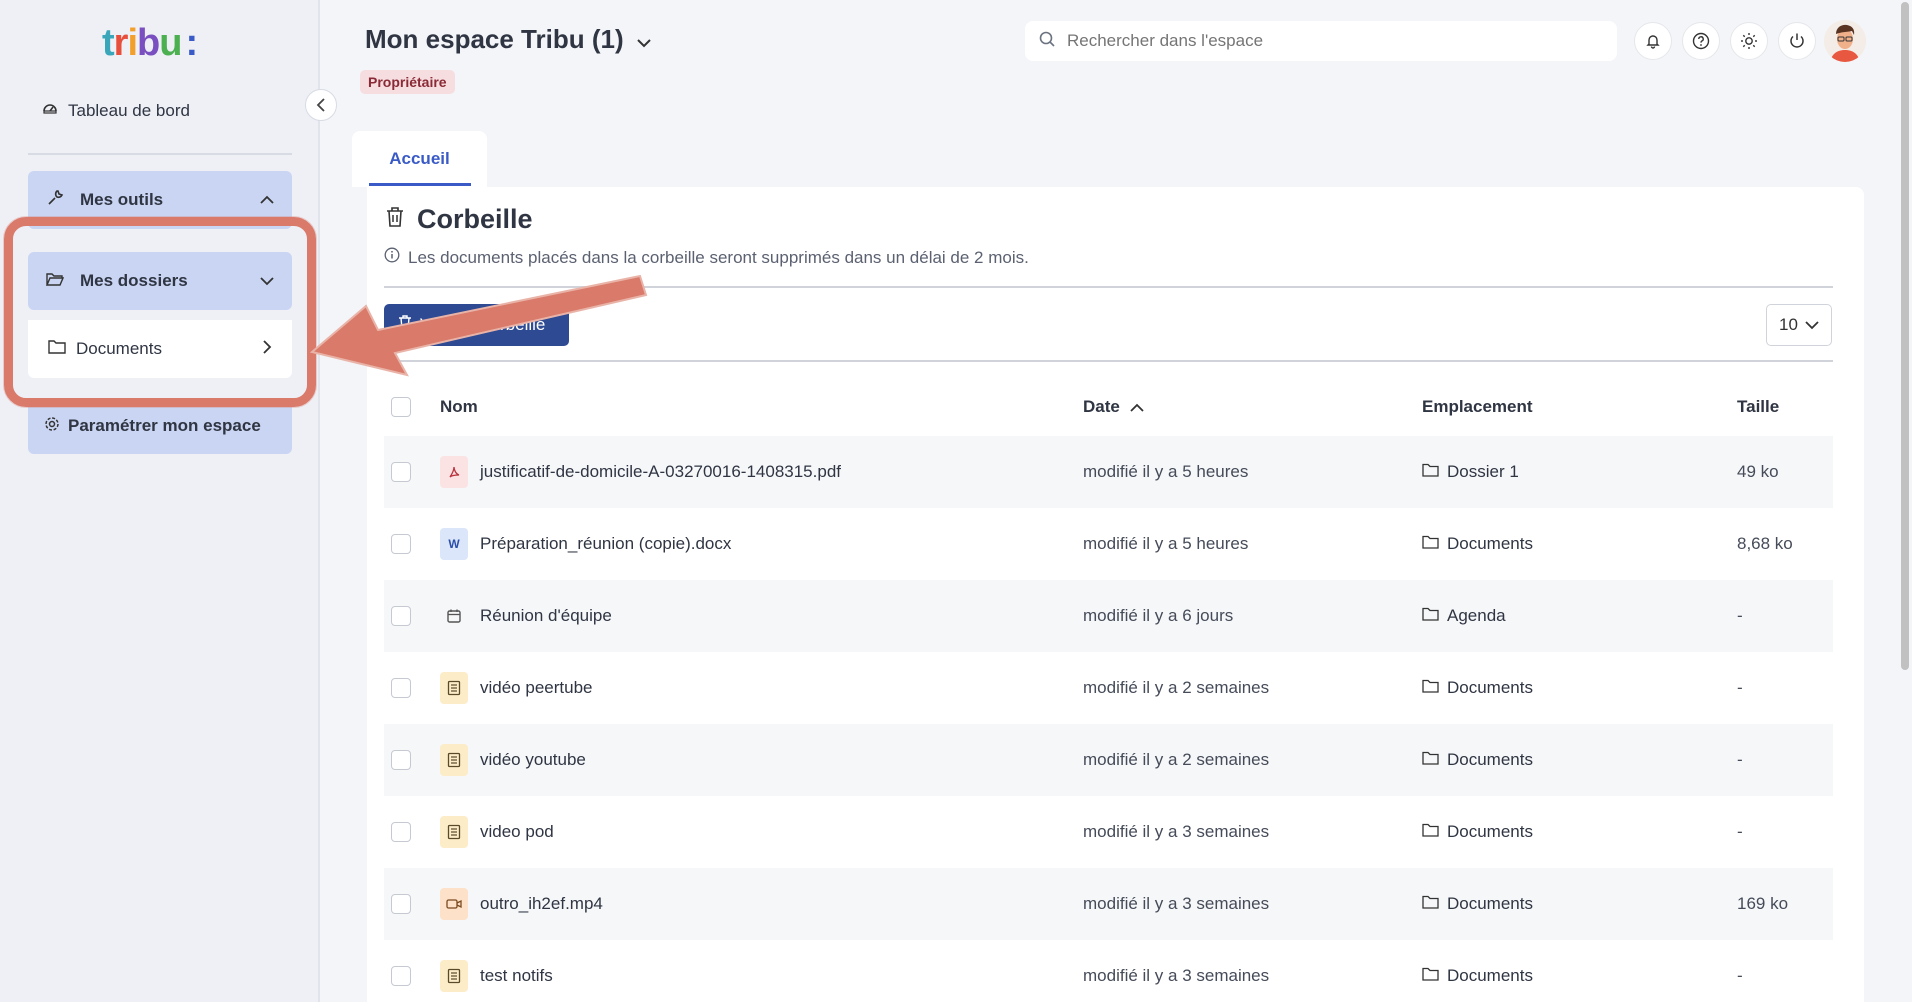 The height and width of the screenshot is (1002, 1912). I want to click on per-page-select: 10, so click(1799, 325).